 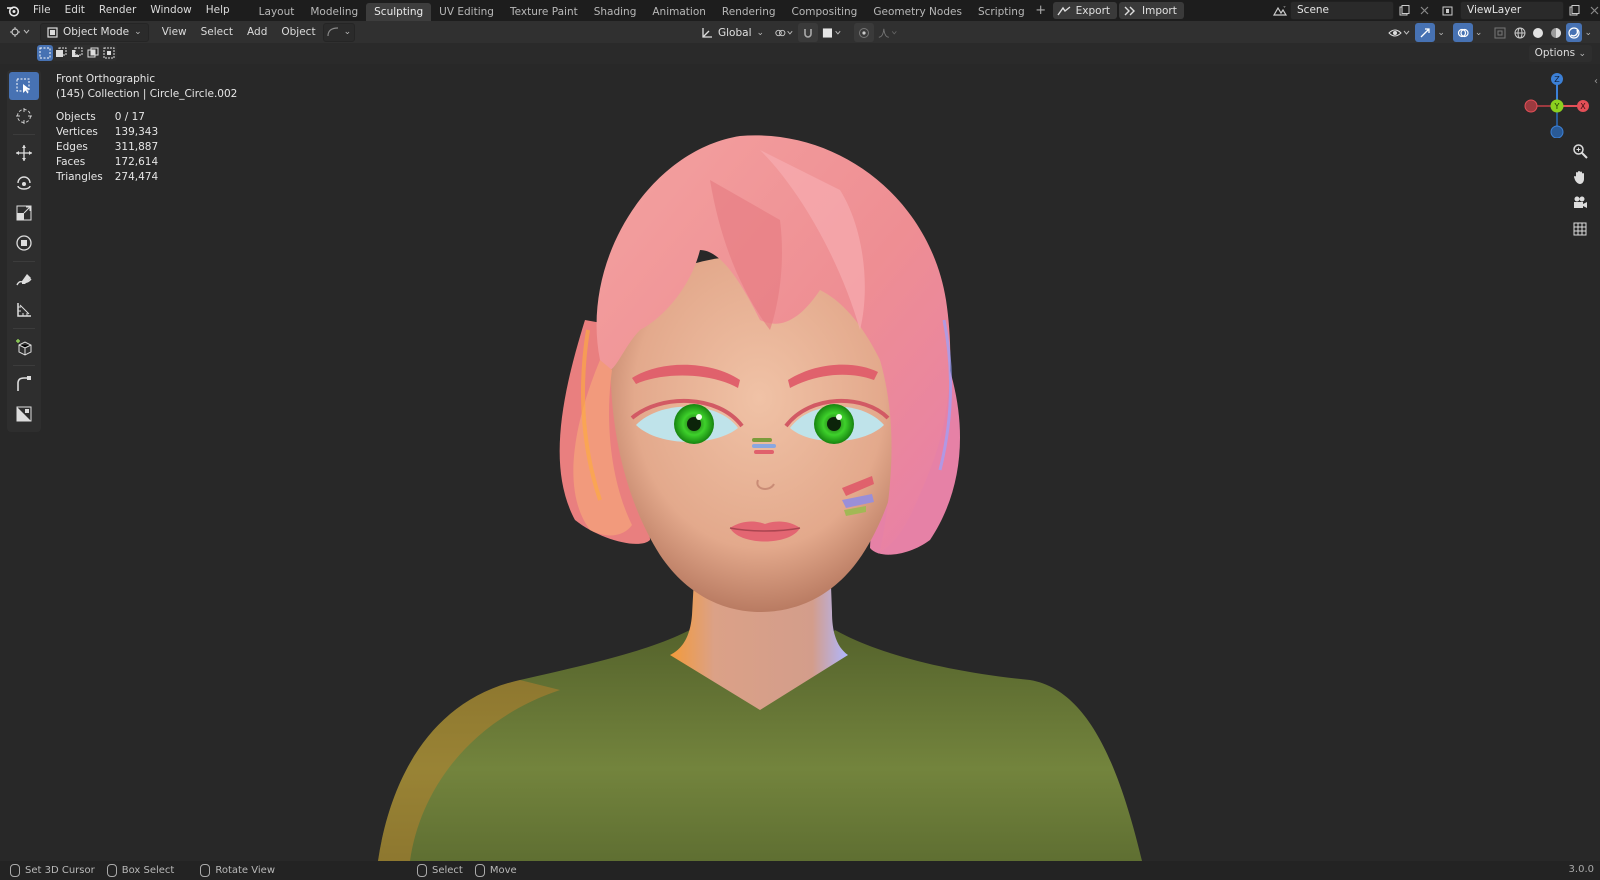 I want to click on measure-tool-icon, so click(x=24, y=310).